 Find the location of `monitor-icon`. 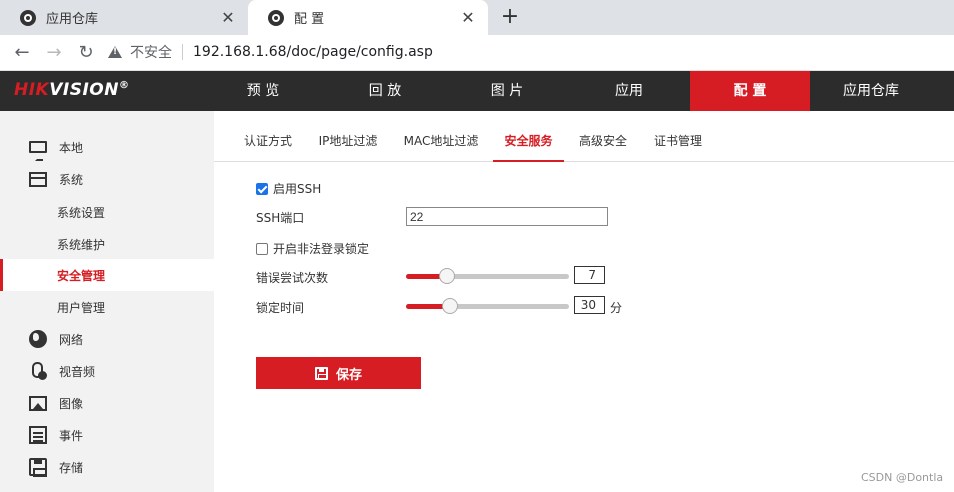

monitor-icon is located at coordinates (38, 151).